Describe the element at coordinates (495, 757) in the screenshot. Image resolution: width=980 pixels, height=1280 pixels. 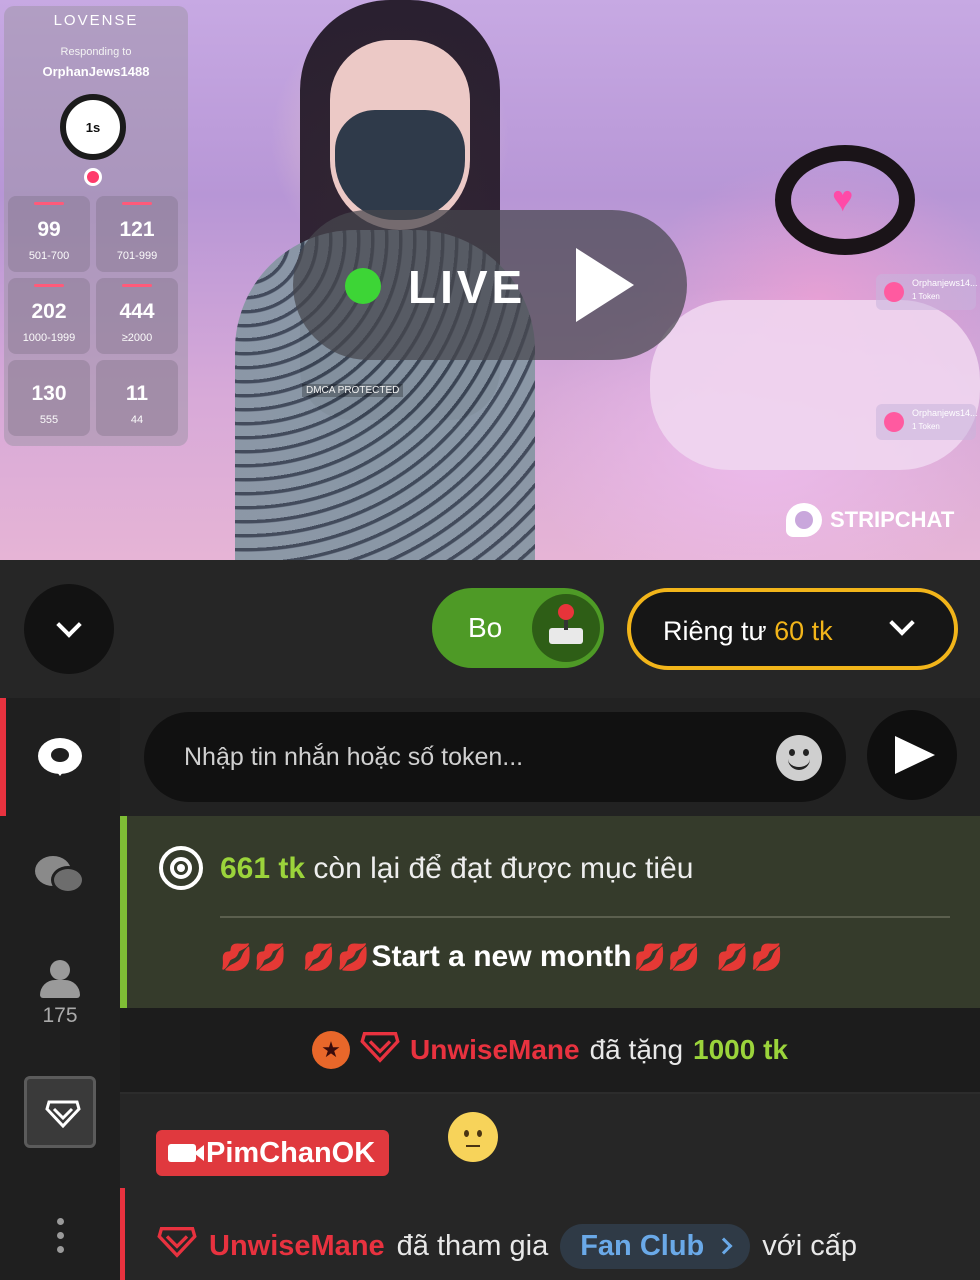
I see `message-input` at that location.